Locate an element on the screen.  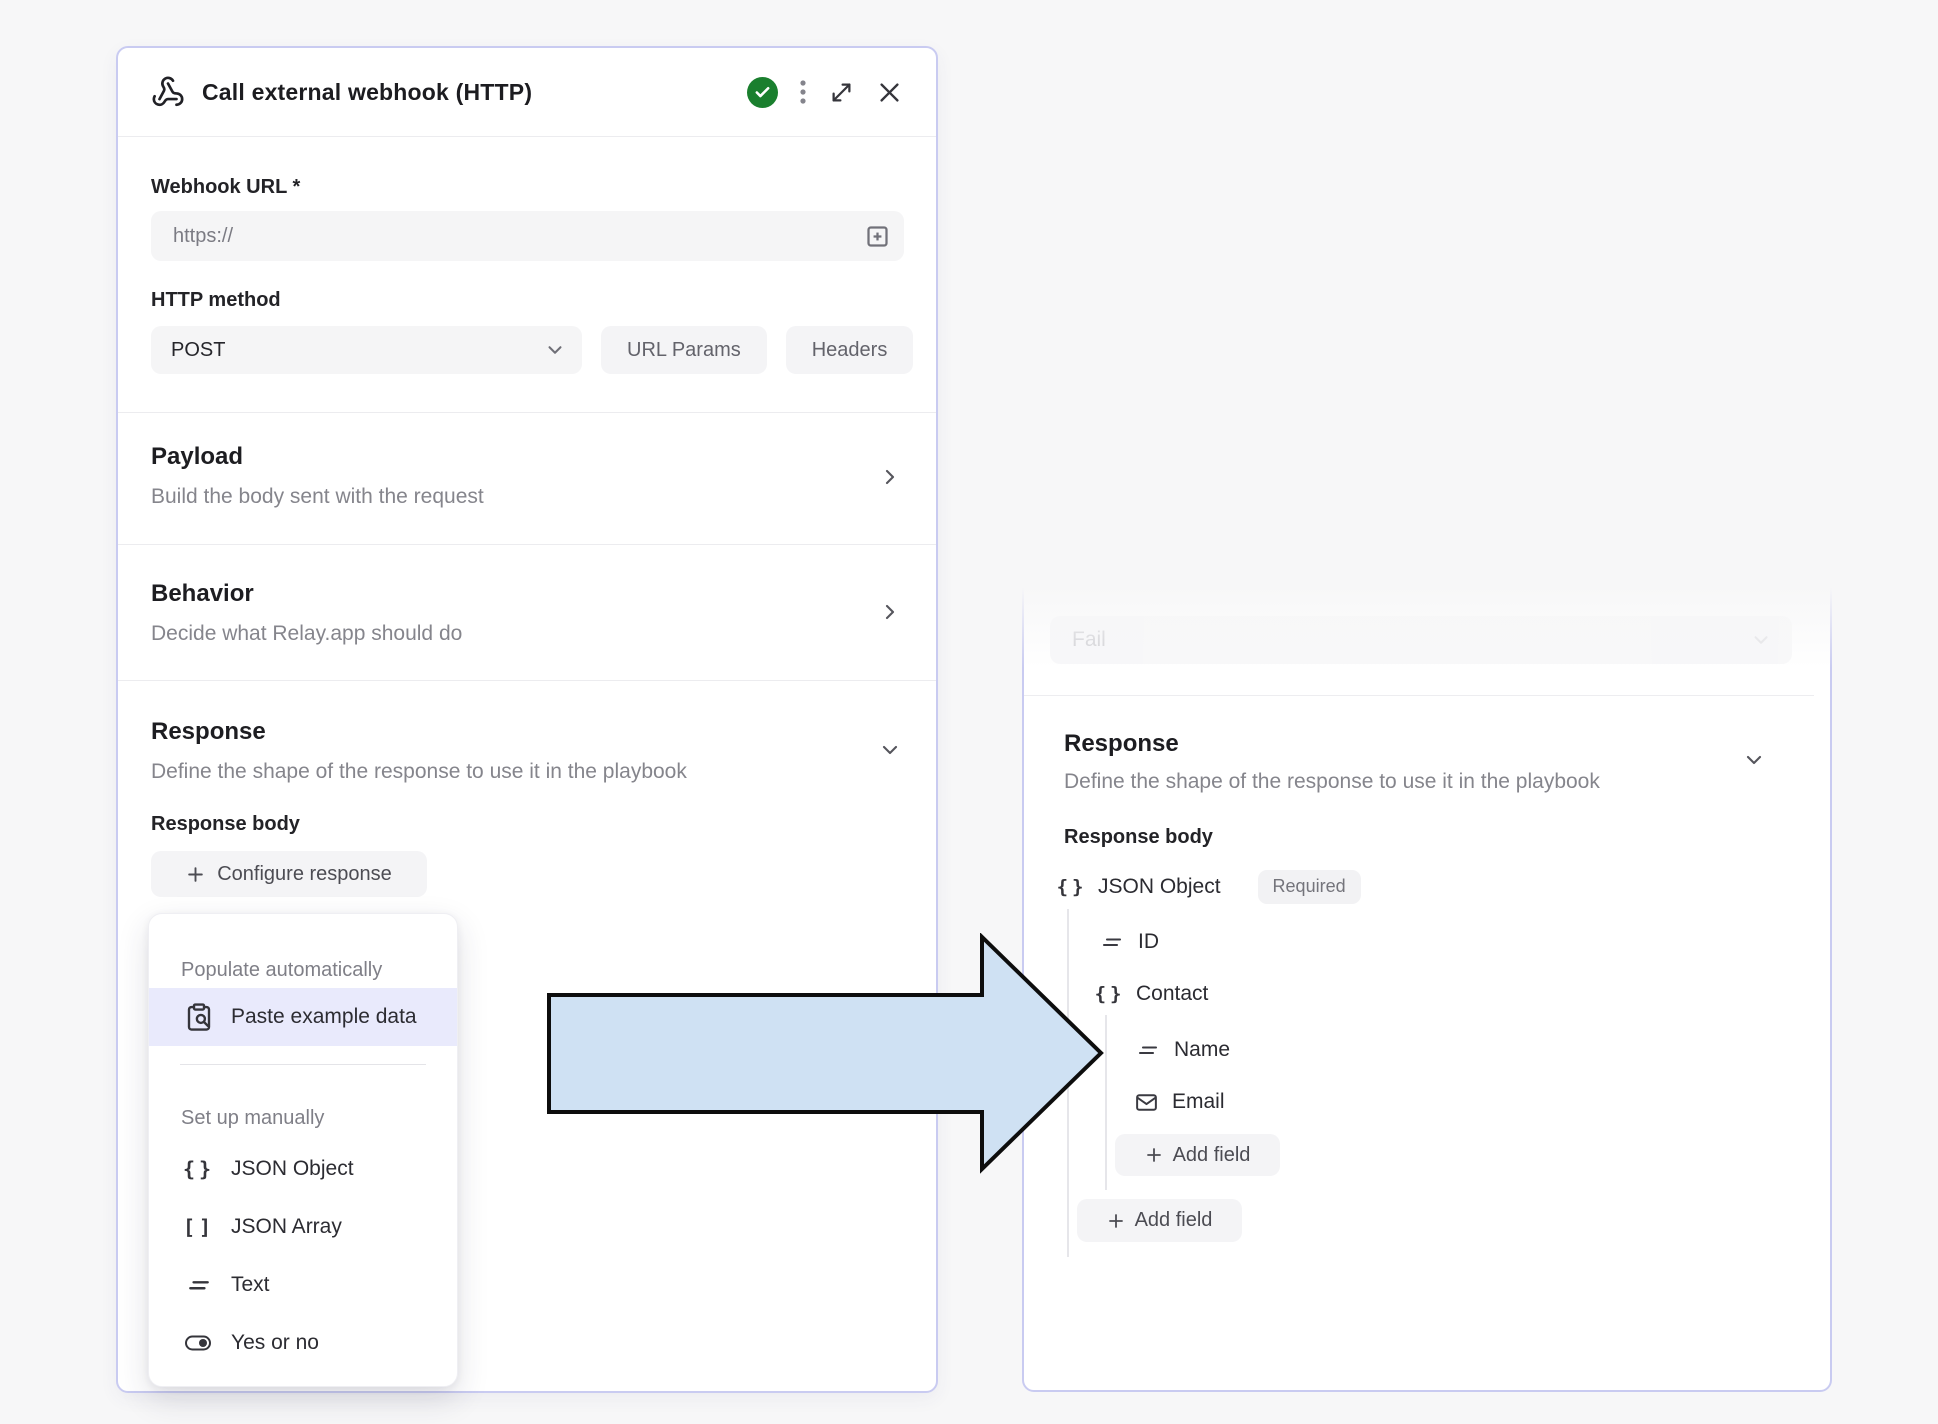
tree-row-root: {} JSON Object Required is located at coordinates (1208, 887).